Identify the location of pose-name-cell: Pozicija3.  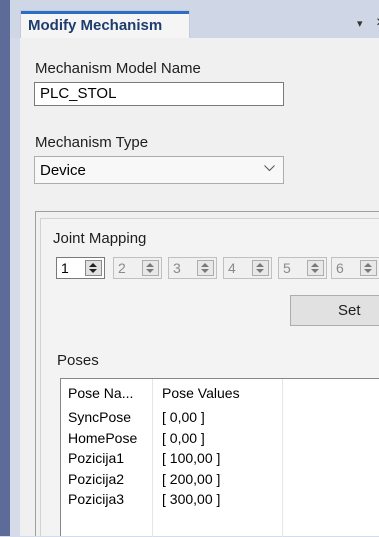
(96, 499).